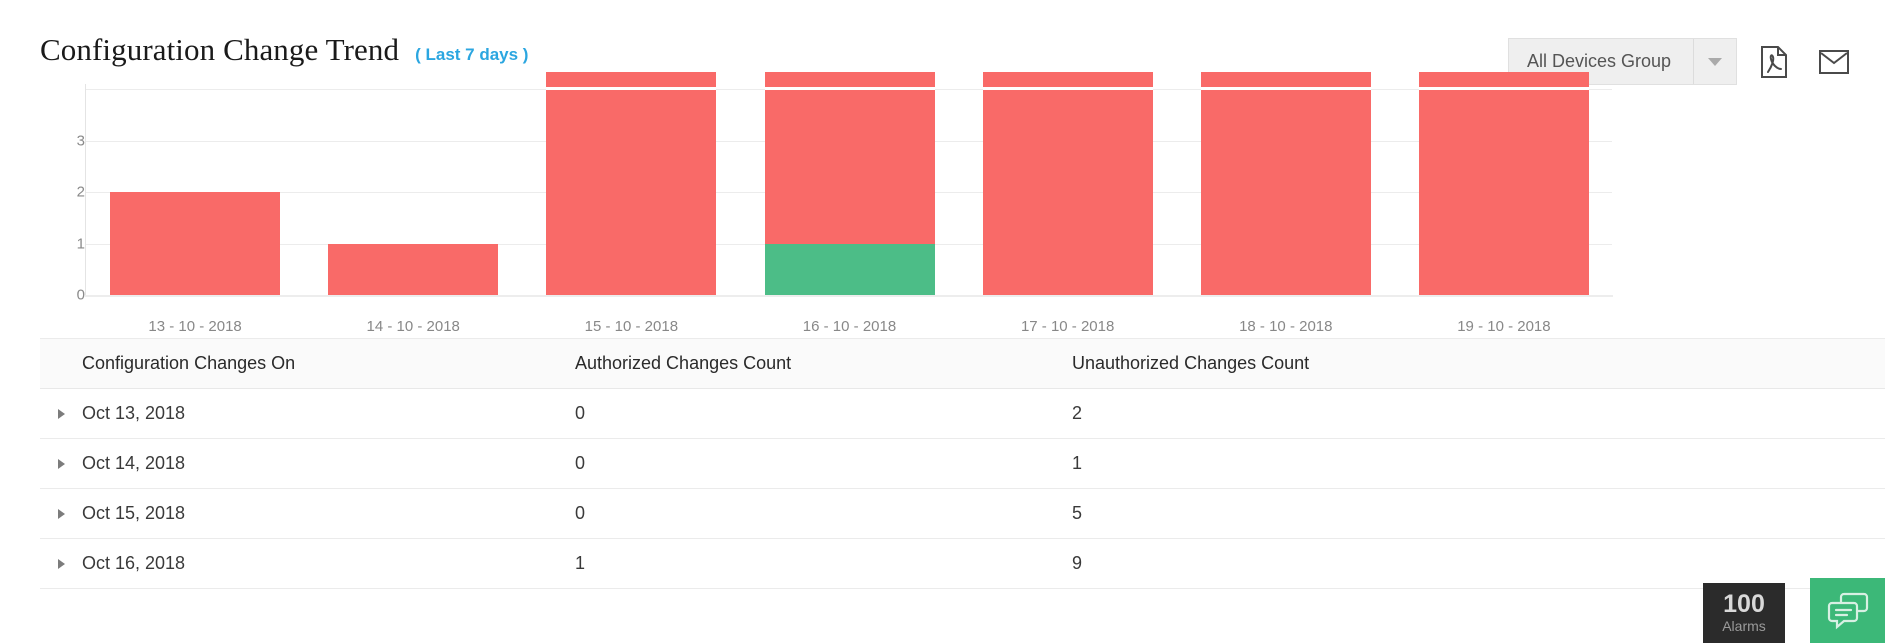  What do you see at coordinates (195, 326) in the screenshot?
I see `x-tick-label: 13 - 10 - 2018` at bounding box center [195, 326].